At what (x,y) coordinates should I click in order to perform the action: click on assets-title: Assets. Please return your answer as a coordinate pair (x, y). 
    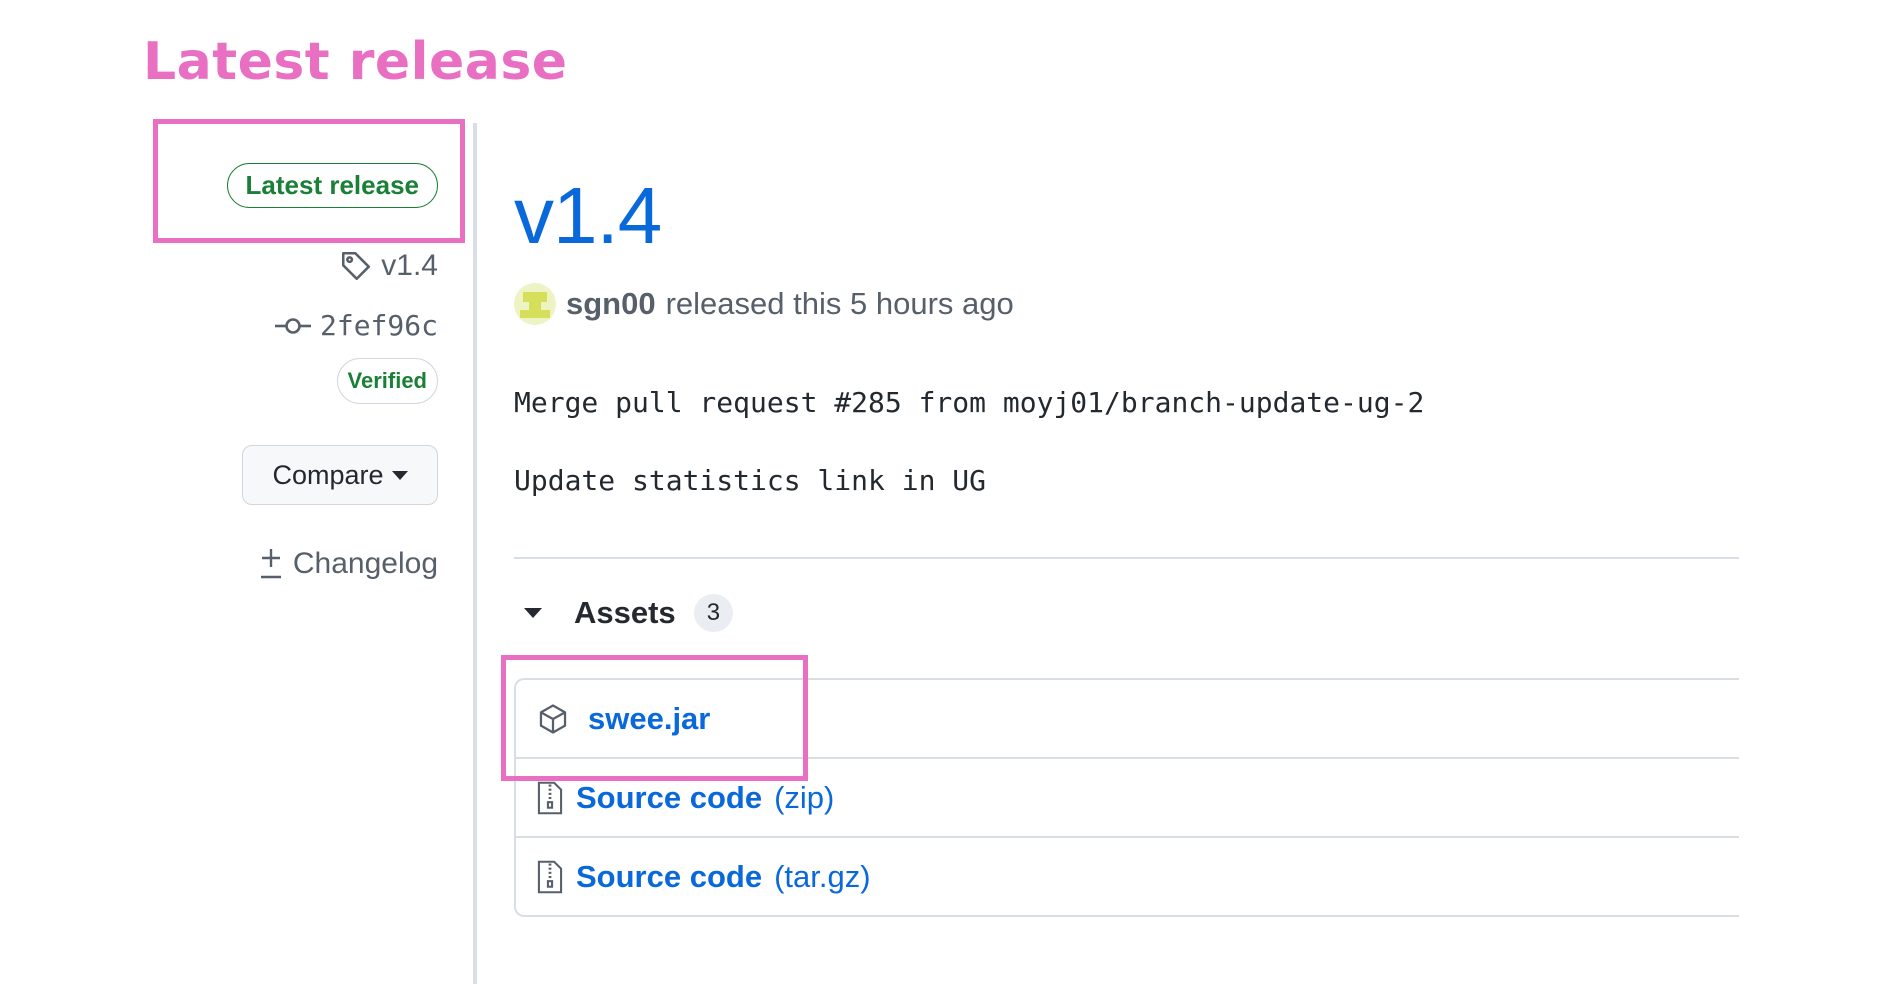
    Looking at the image, I should click on (625, 612).